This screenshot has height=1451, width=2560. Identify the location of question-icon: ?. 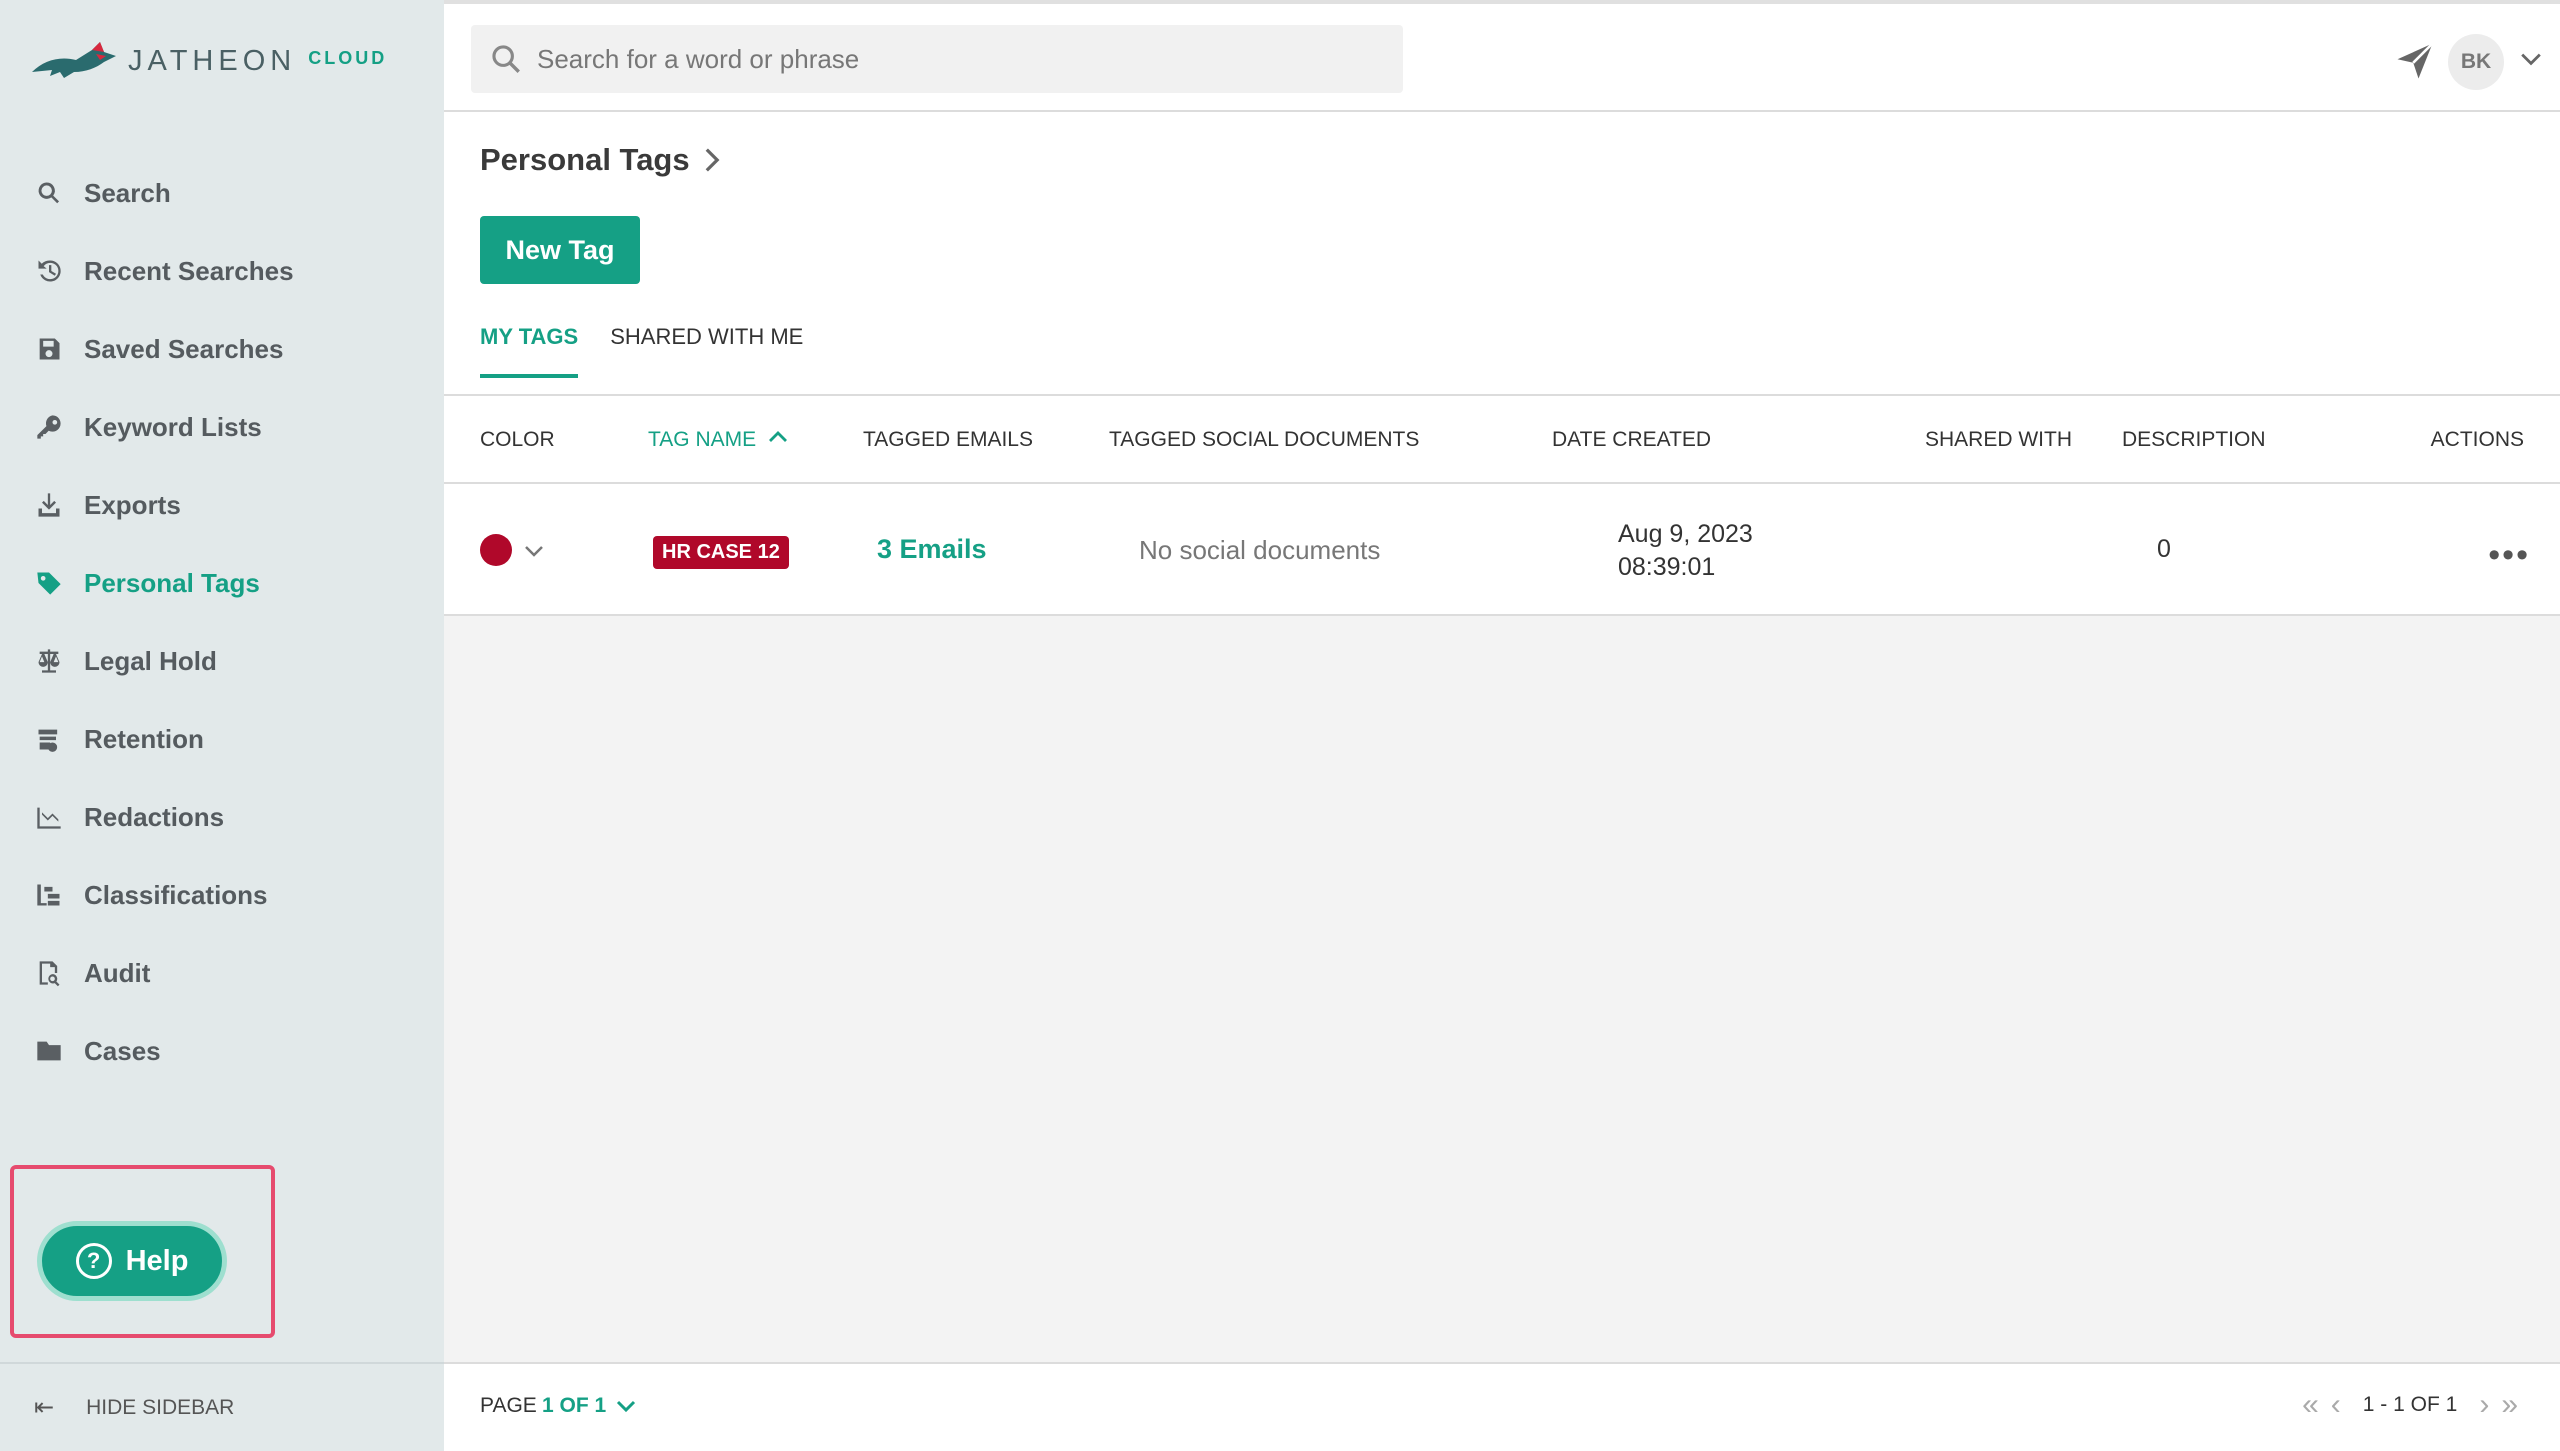
(93, 1261).